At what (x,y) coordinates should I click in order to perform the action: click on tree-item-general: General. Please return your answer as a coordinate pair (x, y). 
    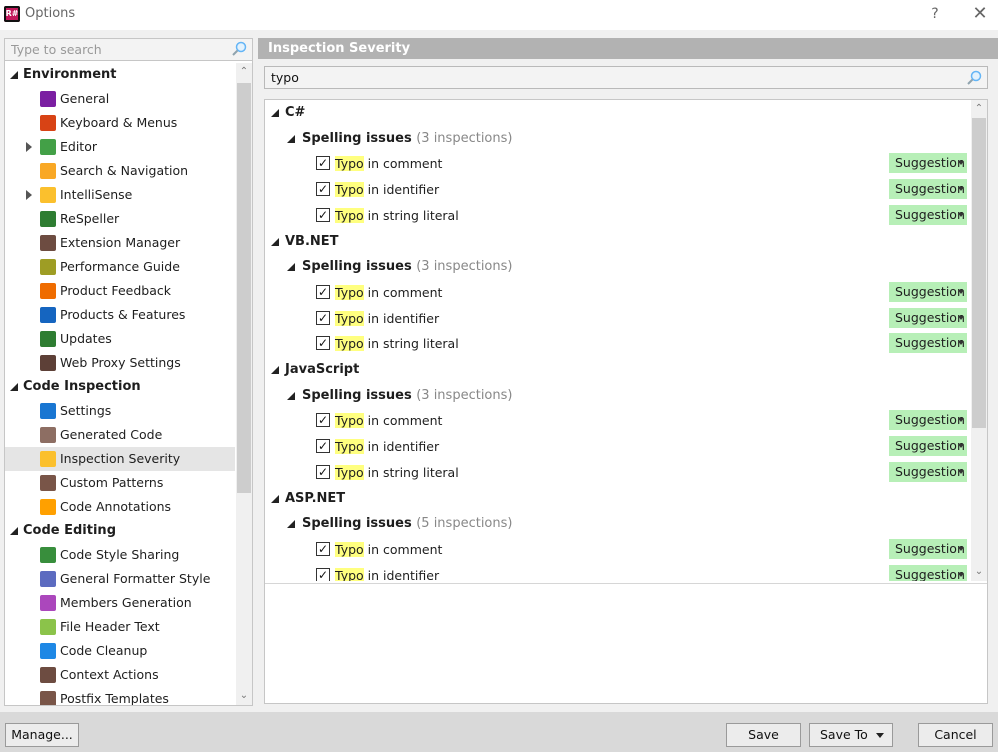
    Looking at the image, I should click on (120, 99).